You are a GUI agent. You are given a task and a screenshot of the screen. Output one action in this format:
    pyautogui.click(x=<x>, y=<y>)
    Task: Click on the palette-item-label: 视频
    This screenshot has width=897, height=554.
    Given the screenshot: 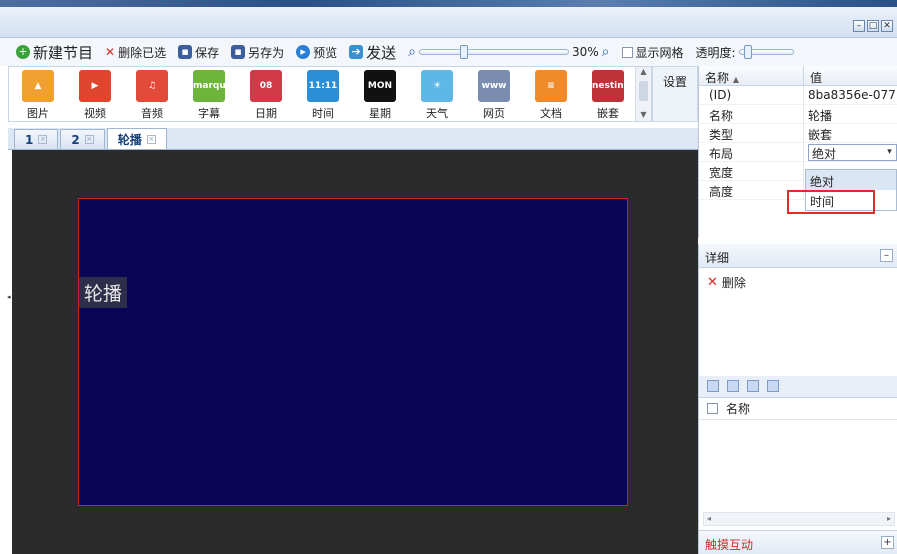 What is the action you would take?
    pyautogui.click(x=95, y=113)
    